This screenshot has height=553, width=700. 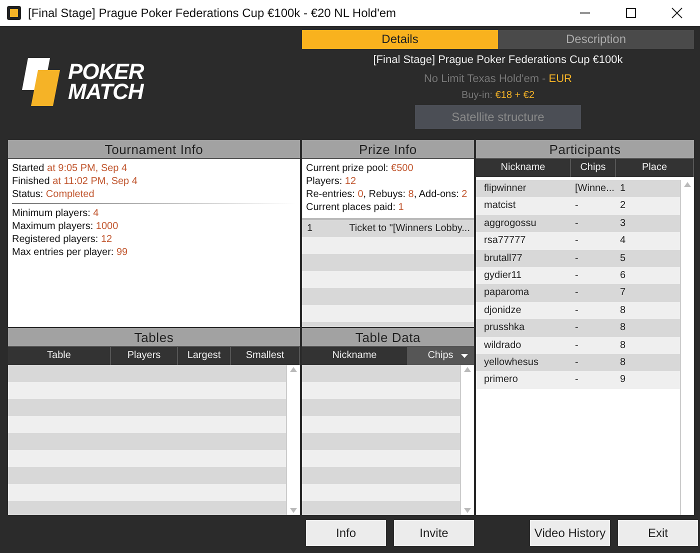 I want to click on info-line: Max entries per player: 99, so click(x=70, y=252).